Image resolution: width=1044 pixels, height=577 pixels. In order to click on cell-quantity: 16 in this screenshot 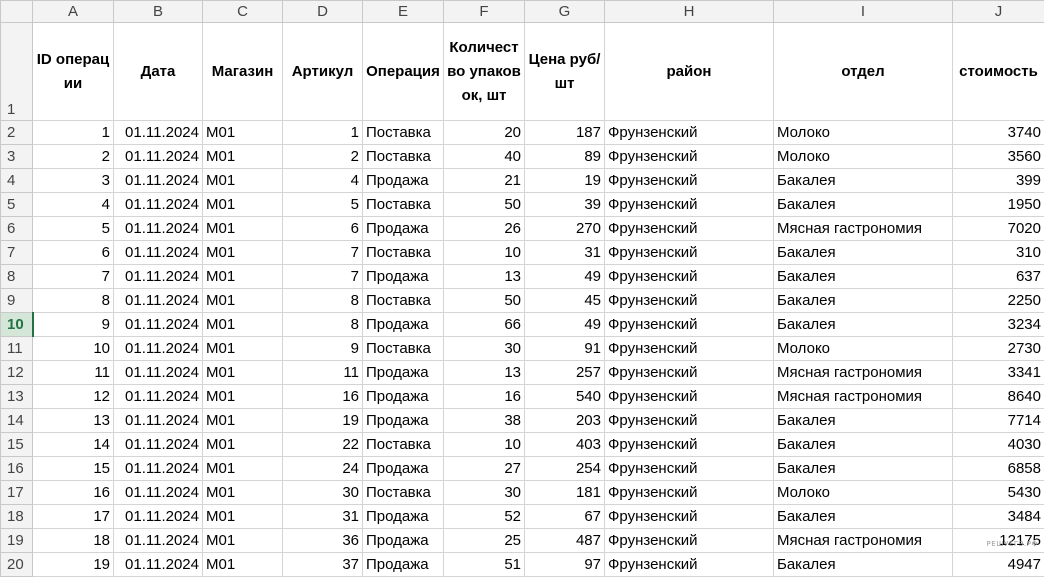, I will do `click(484, 397)`.